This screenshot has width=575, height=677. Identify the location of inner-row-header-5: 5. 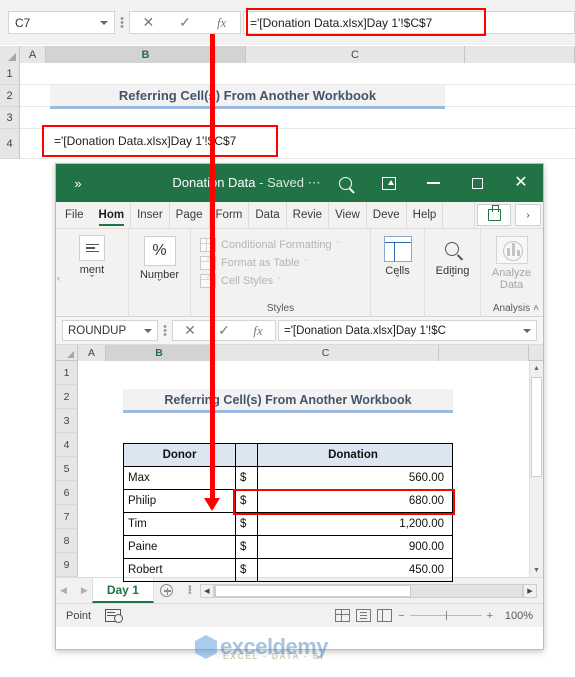
(67, 469).